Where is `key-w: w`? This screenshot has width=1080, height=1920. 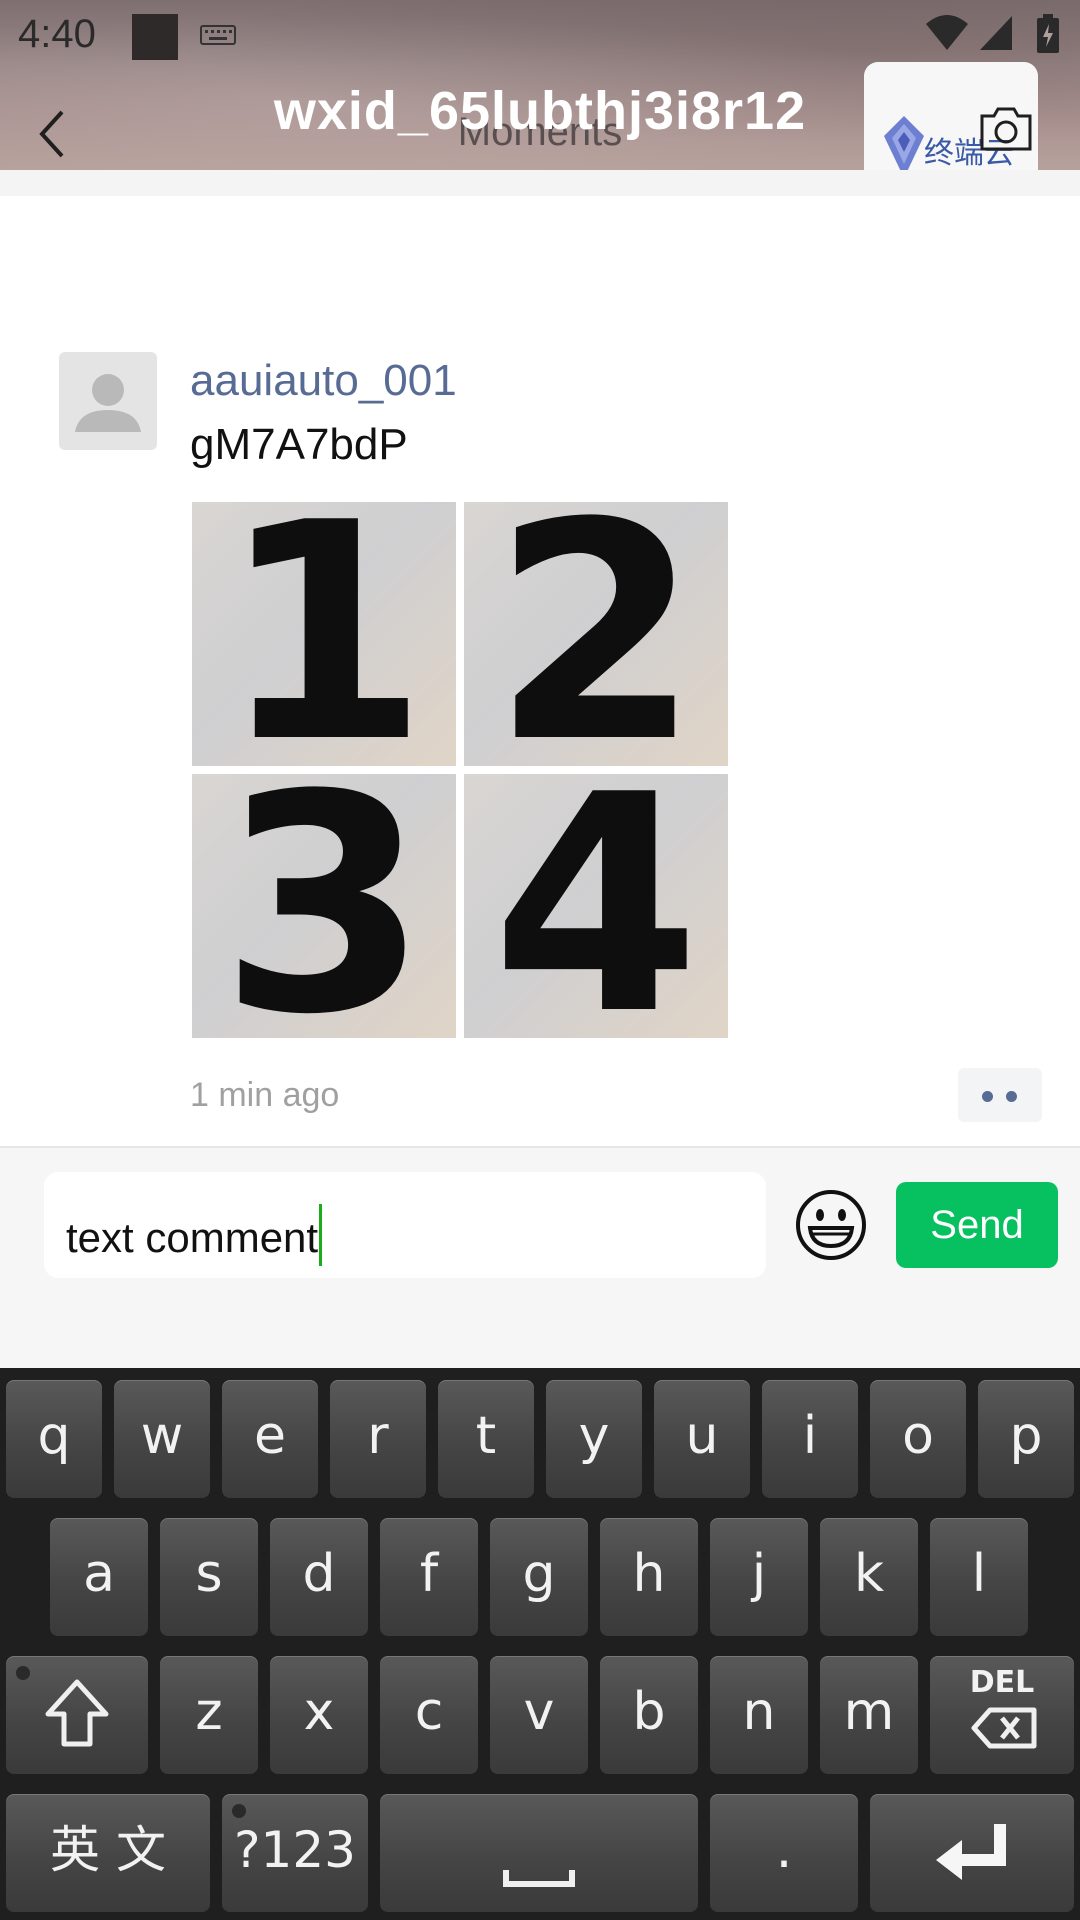 key-w: w is located at coordinates (162, 1439).